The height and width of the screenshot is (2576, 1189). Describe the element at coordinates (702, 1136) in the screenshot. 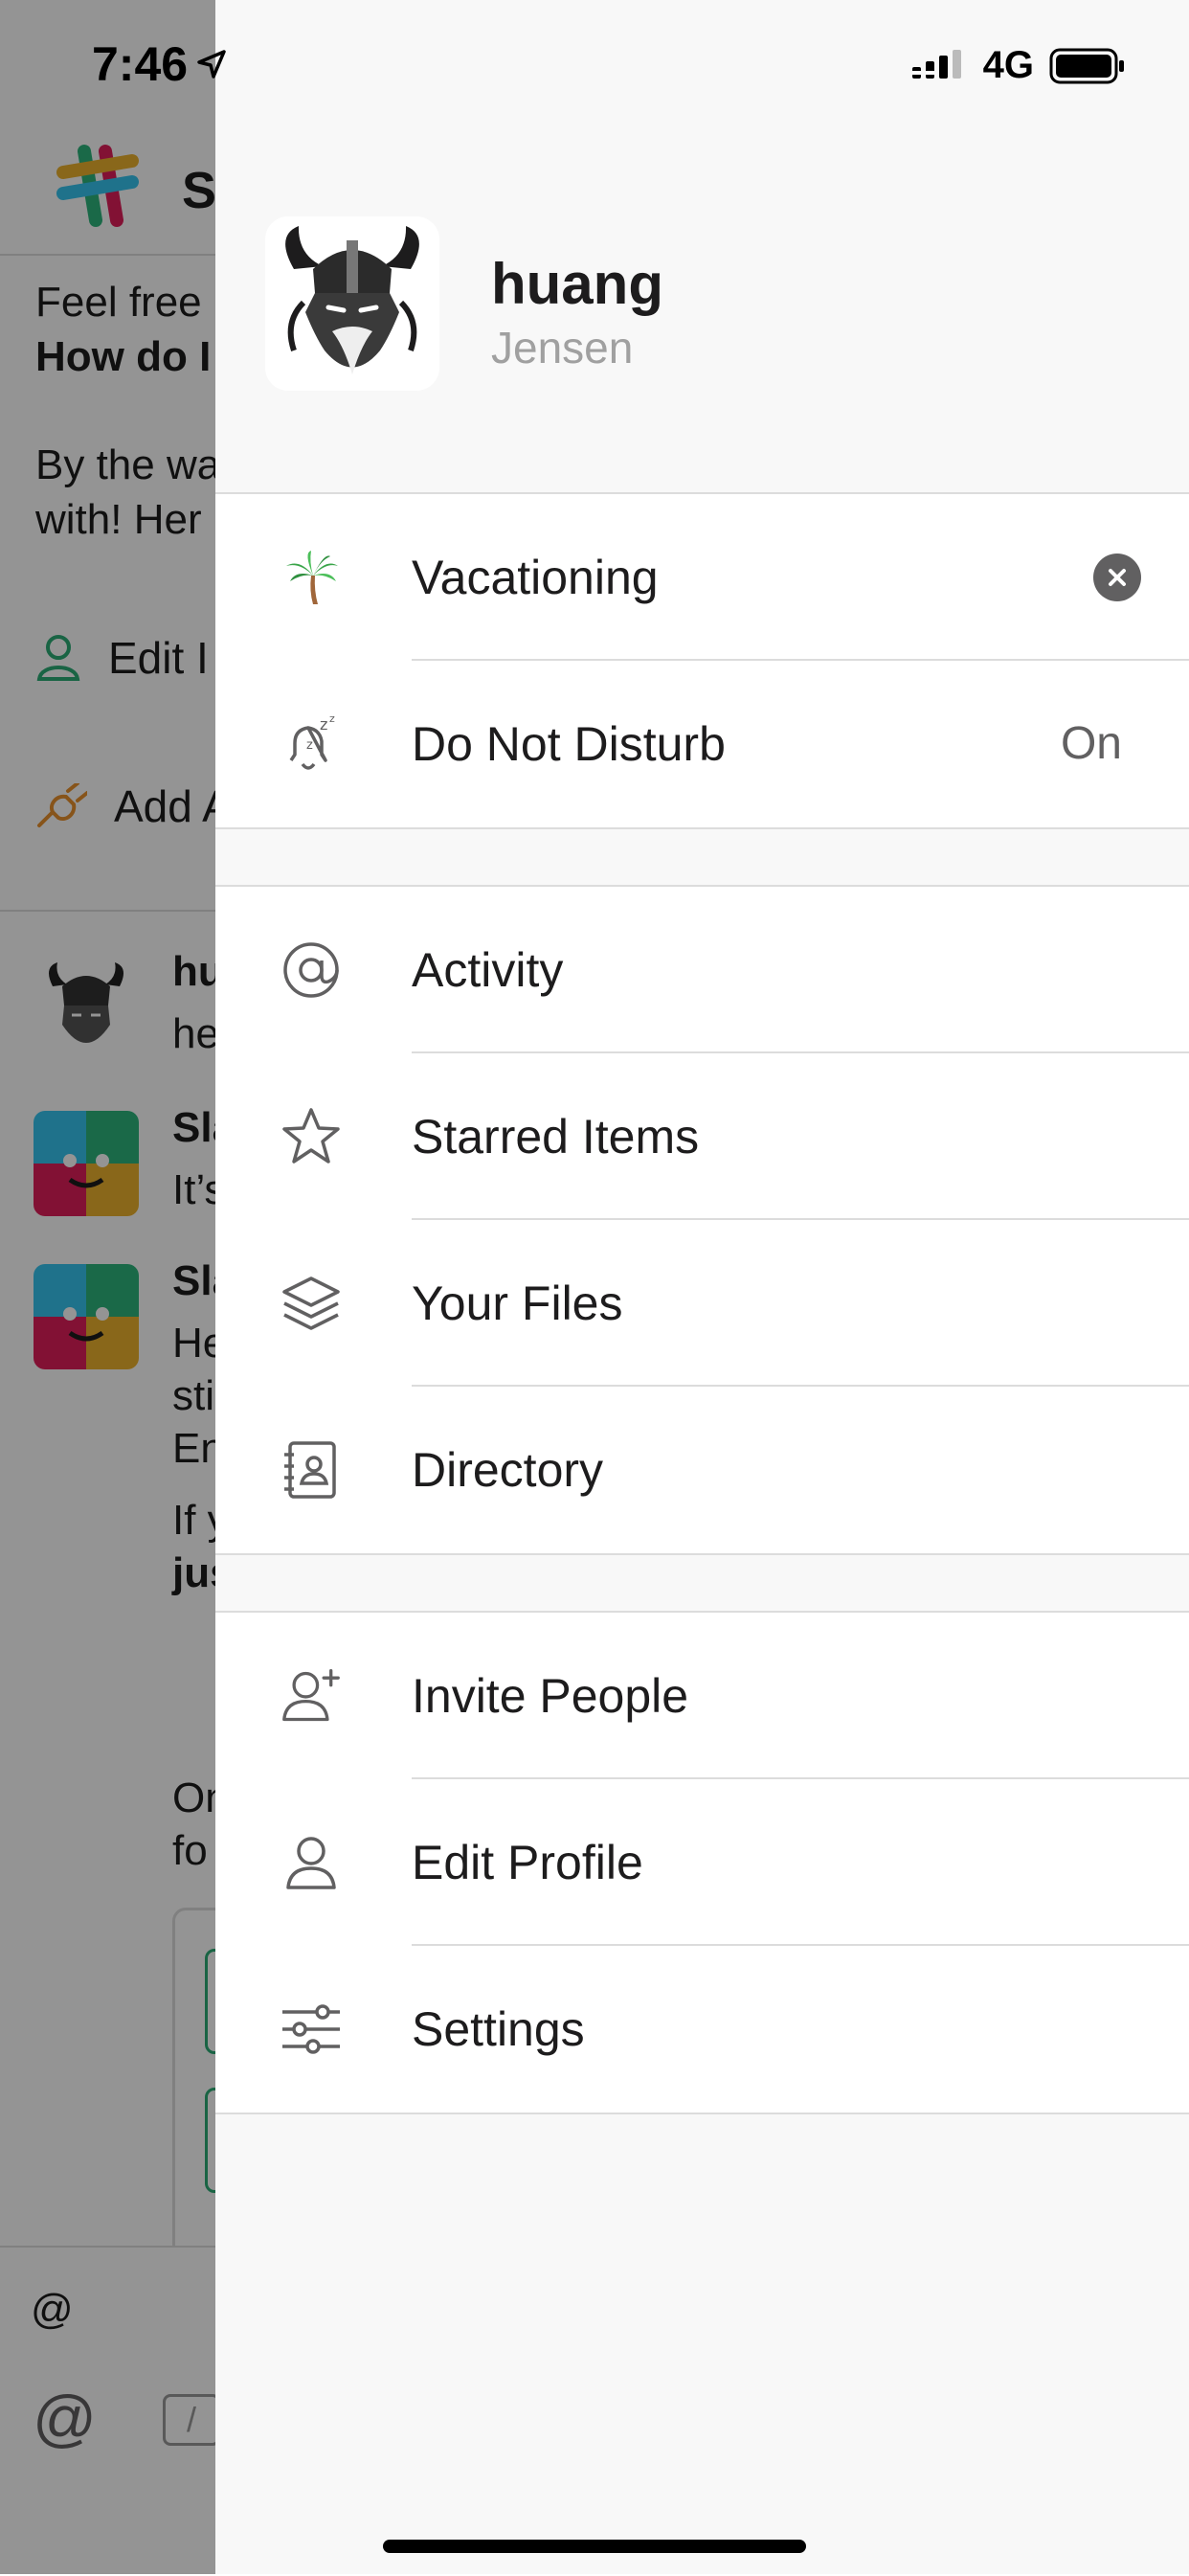

I see `menu-item-starred-items: Starred Items` at that location.